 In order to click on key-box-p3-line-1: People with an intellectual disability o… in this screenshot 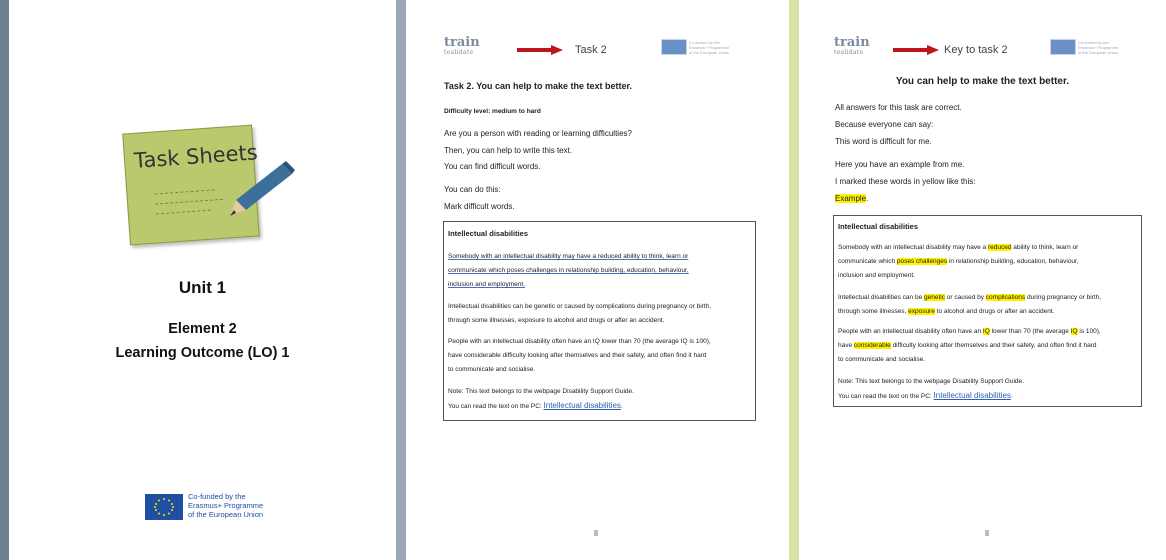, I will do `click(969, 331)`.